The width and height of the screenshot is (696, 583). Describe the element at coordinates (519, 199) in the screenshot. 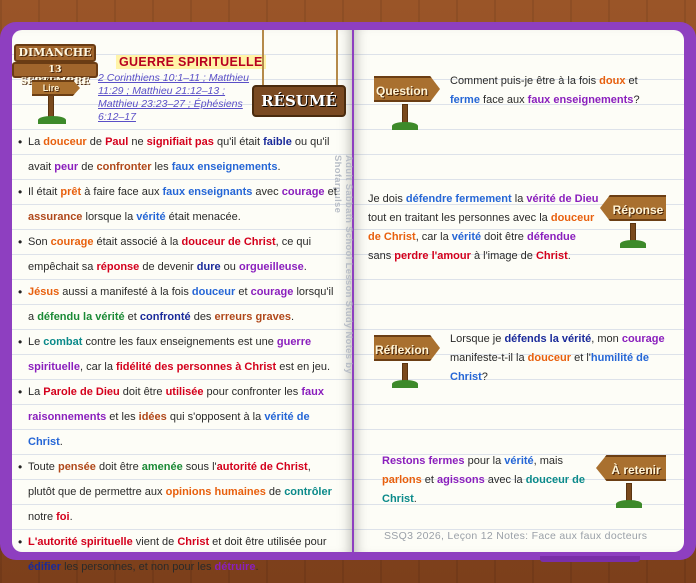

I see `text-run: la` at that location.